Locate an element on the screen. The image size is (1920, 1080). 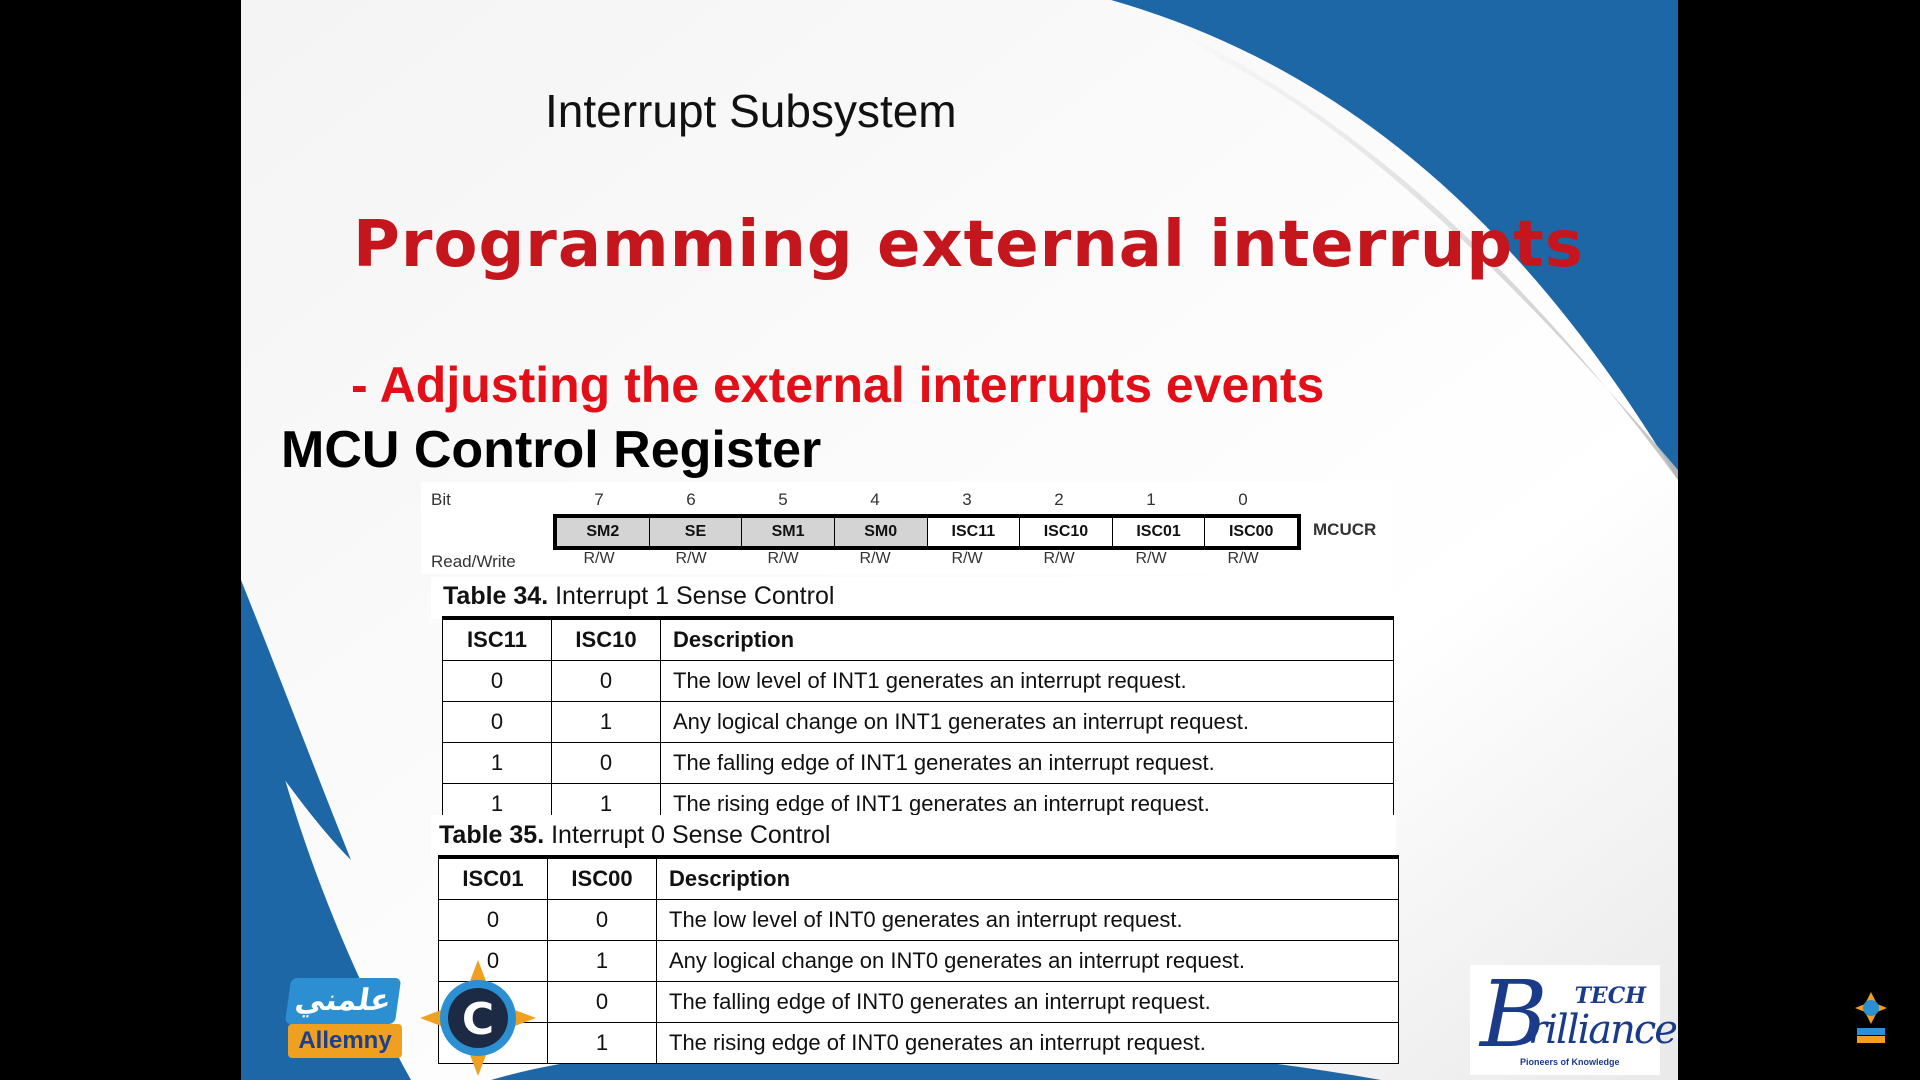
allemny-emblem-icon: C is located at coordinates (478, 1018).